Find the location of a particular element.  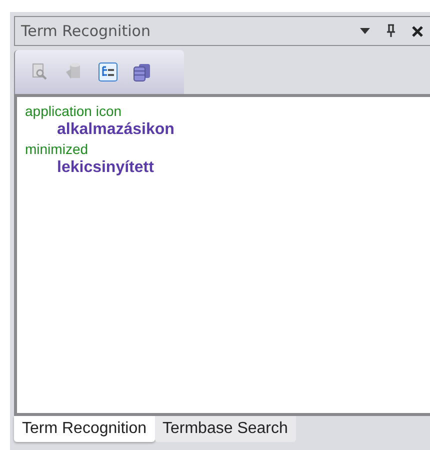

source-term: application icon is located at coordinates (74, 111).